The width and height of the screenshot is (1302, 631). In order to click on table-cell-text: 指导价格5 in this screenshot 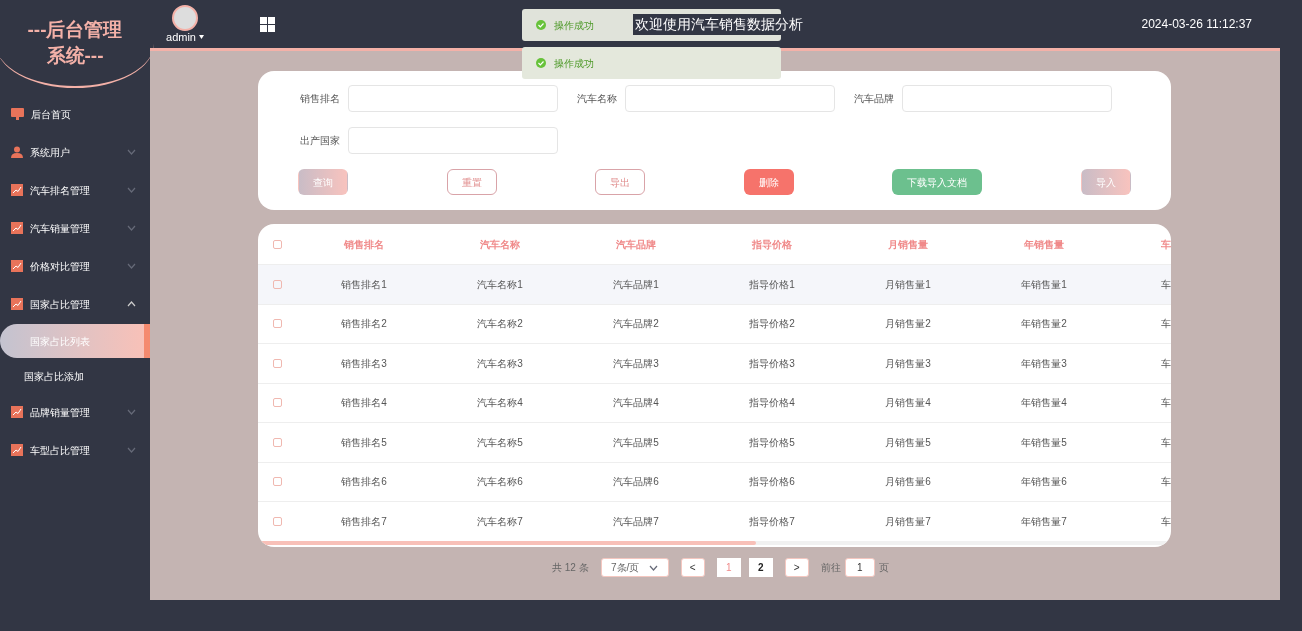, I will do `click(772, 442)`.